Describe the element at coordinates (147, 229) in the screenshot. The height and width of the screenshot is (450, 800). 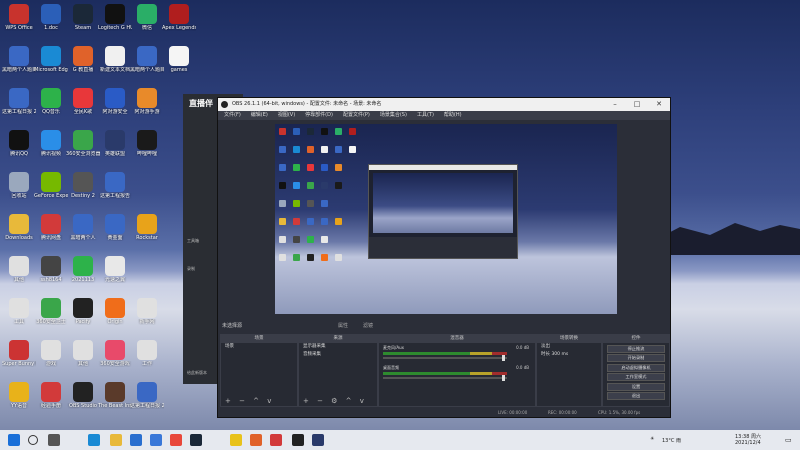
I see `desktop-icon: Rockstar` at that location.